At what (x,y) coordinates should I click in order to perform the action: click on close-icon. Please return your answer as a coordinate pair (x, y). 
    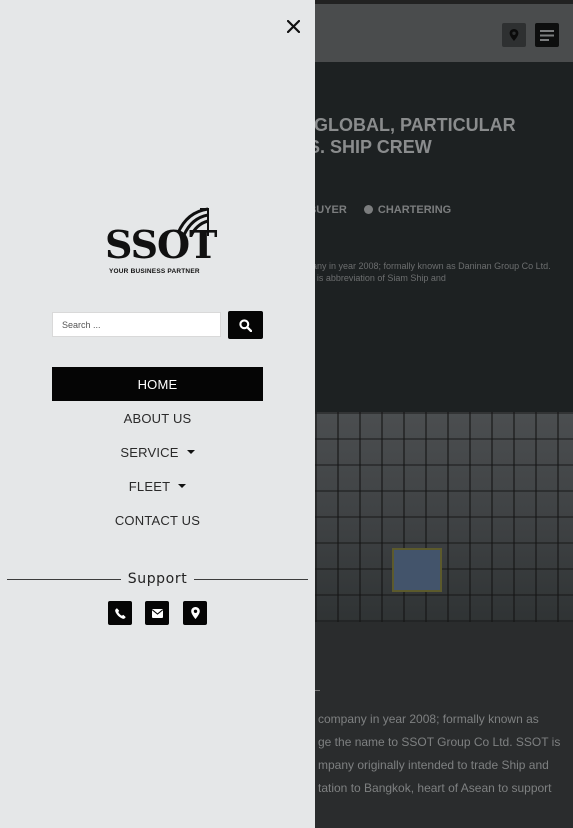
    Looking at the image, I should click on (293, 26).